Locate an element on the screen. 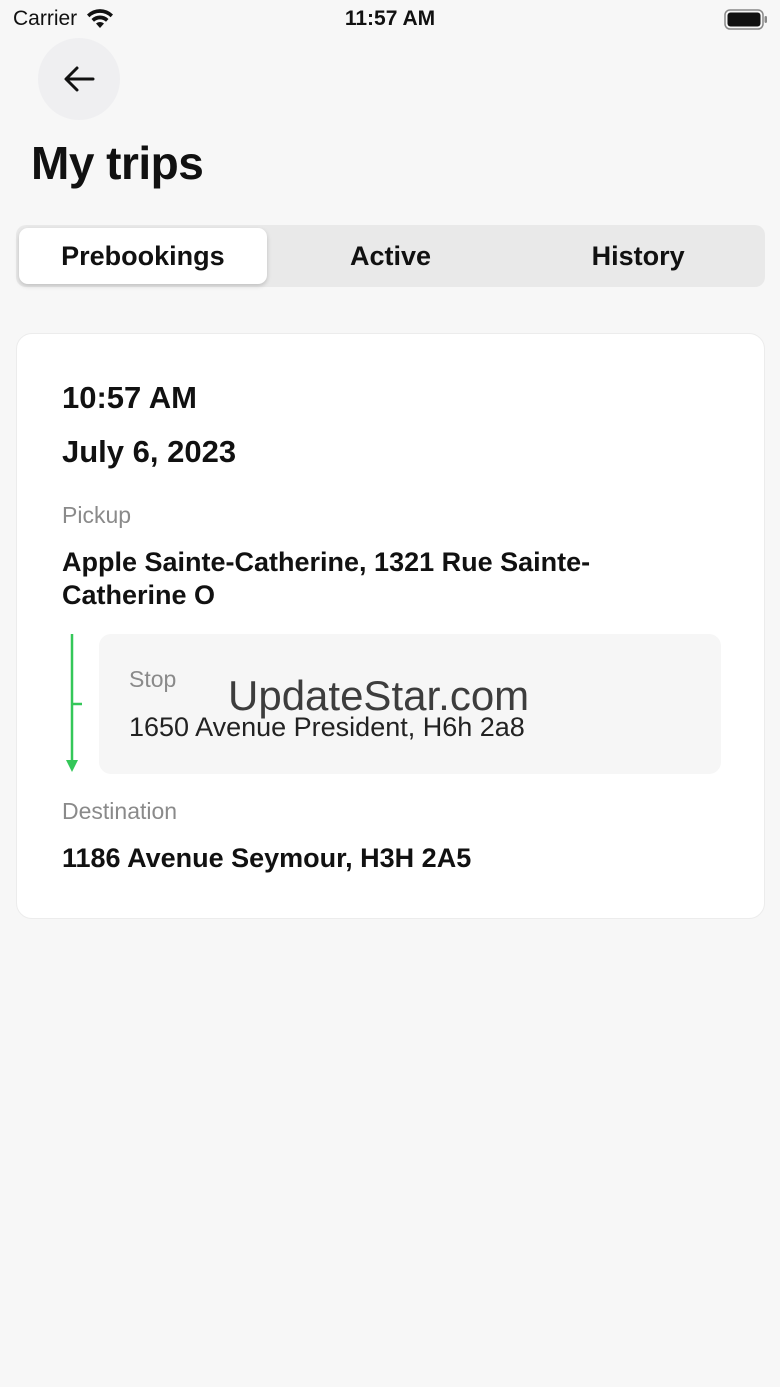 The image size is (780, 1387). trip-date: July 6, 2023 is located at coordinates (149, 451).